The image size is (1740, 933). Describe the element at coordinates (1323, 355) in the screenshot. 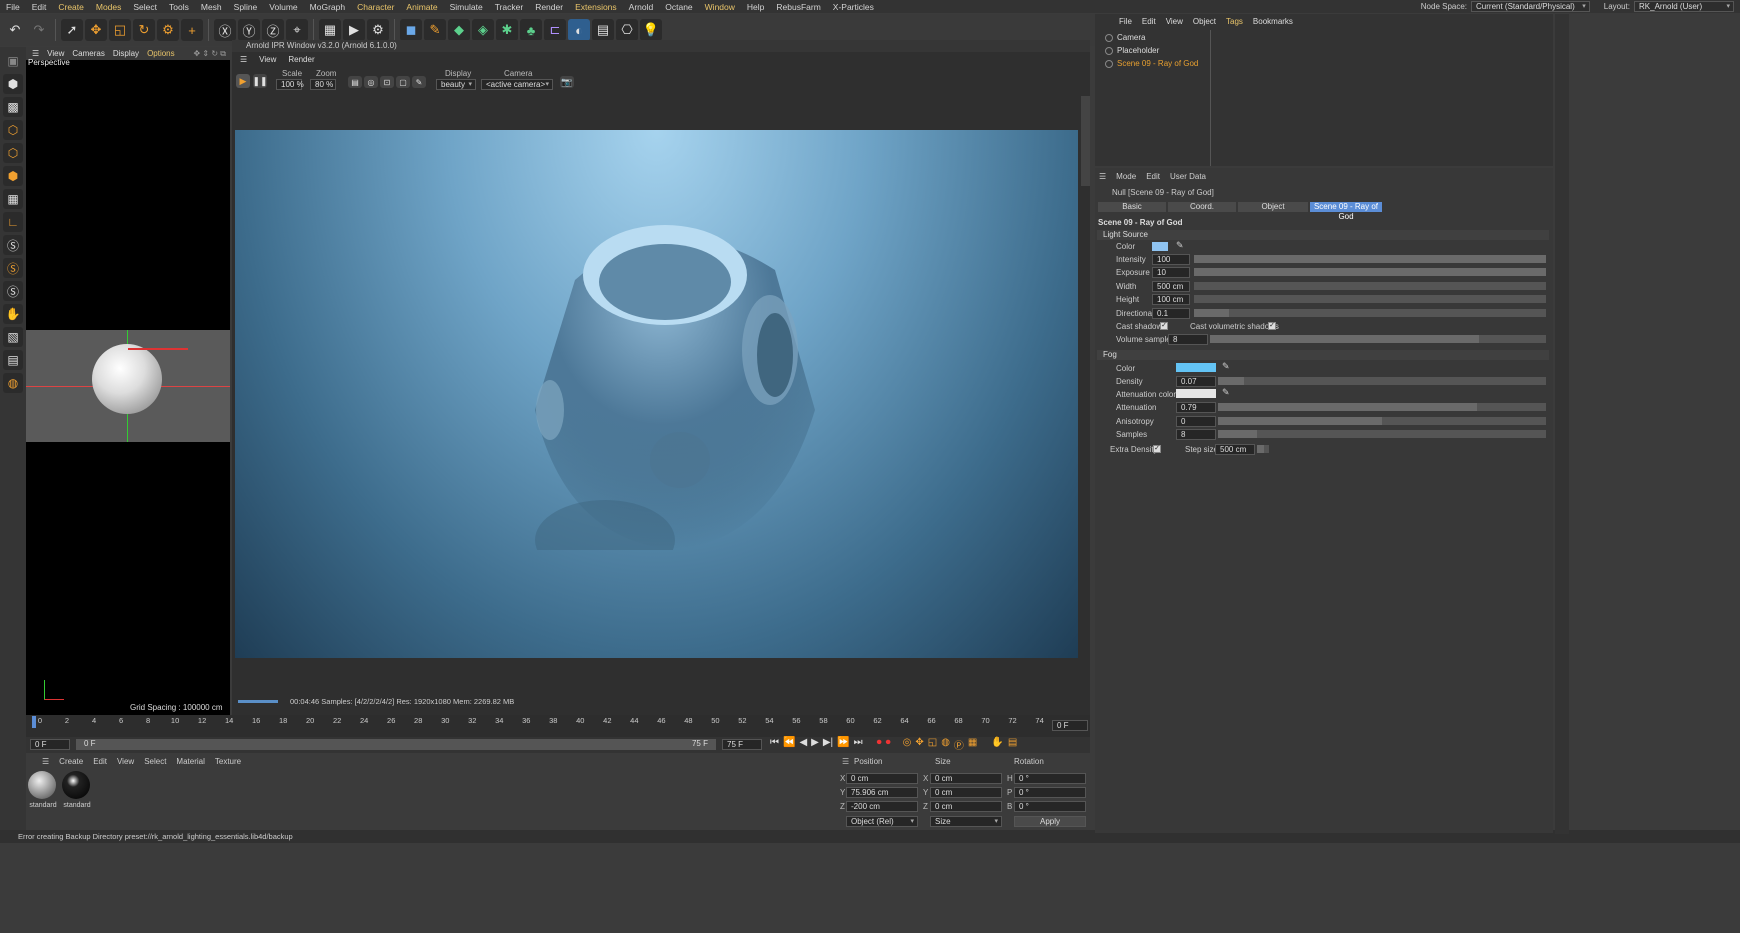

I see `fog-section: Fog` at that location.